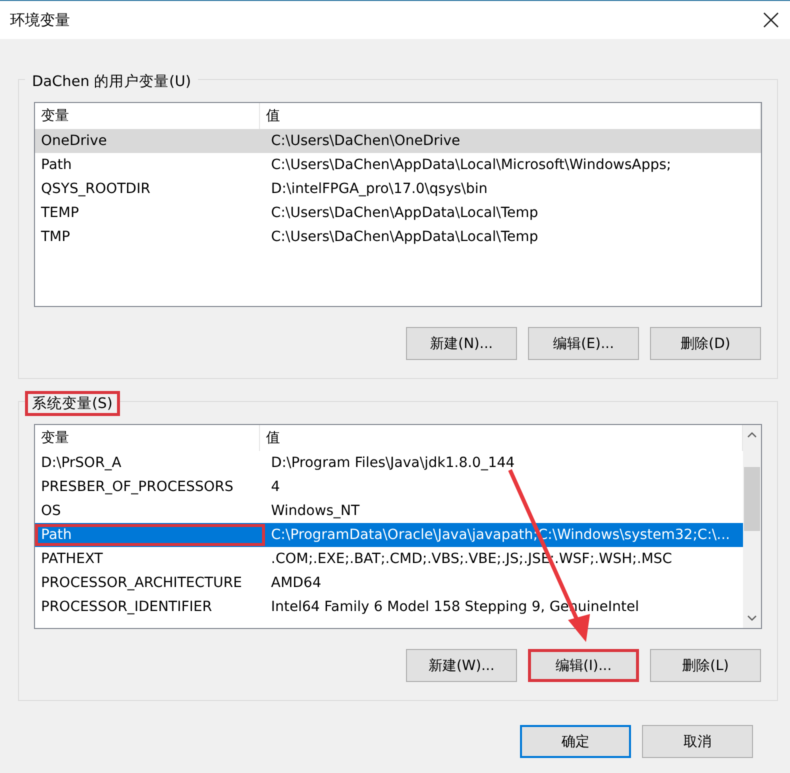  Describe the element at coordinates (60, 213) in the screenshot. I see `variable-name: TEMP` at that location.